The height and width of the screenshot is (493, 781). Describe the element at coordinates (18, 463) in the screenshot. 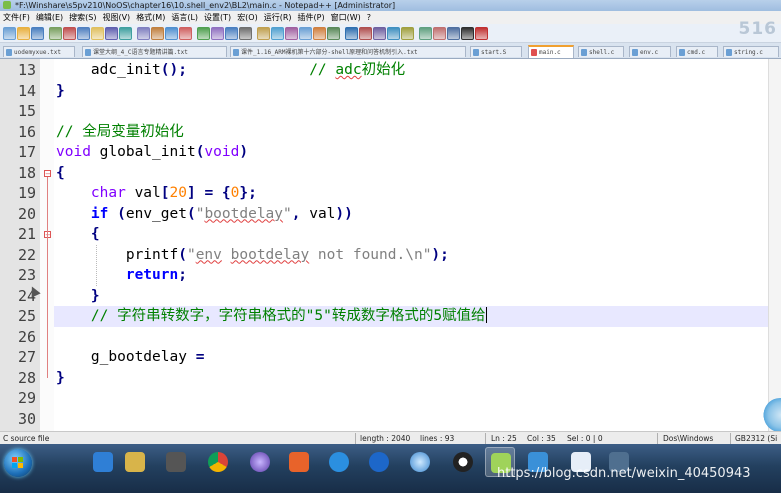

I see `start-button` at that location.